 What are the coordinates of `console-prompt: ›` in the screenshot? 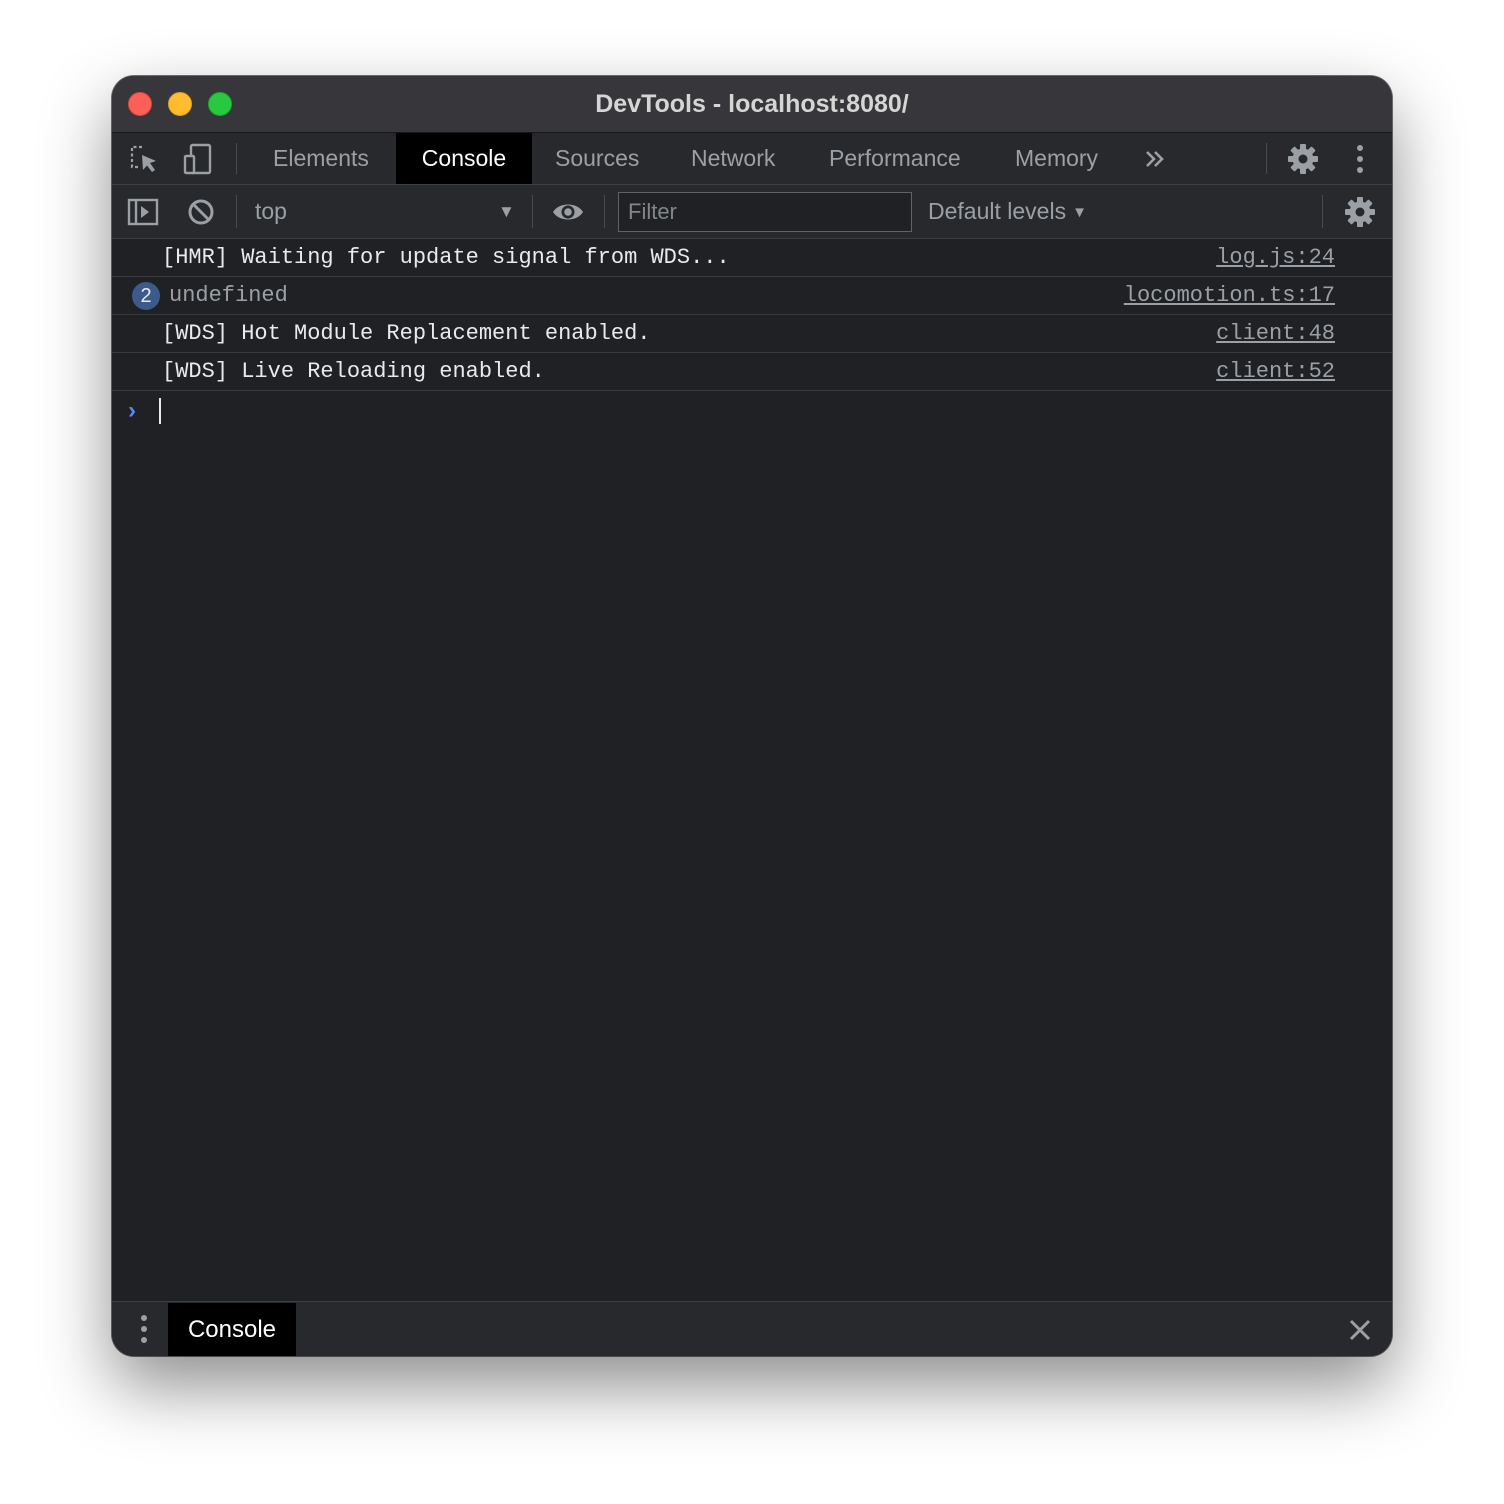 It's located at (752, 411).